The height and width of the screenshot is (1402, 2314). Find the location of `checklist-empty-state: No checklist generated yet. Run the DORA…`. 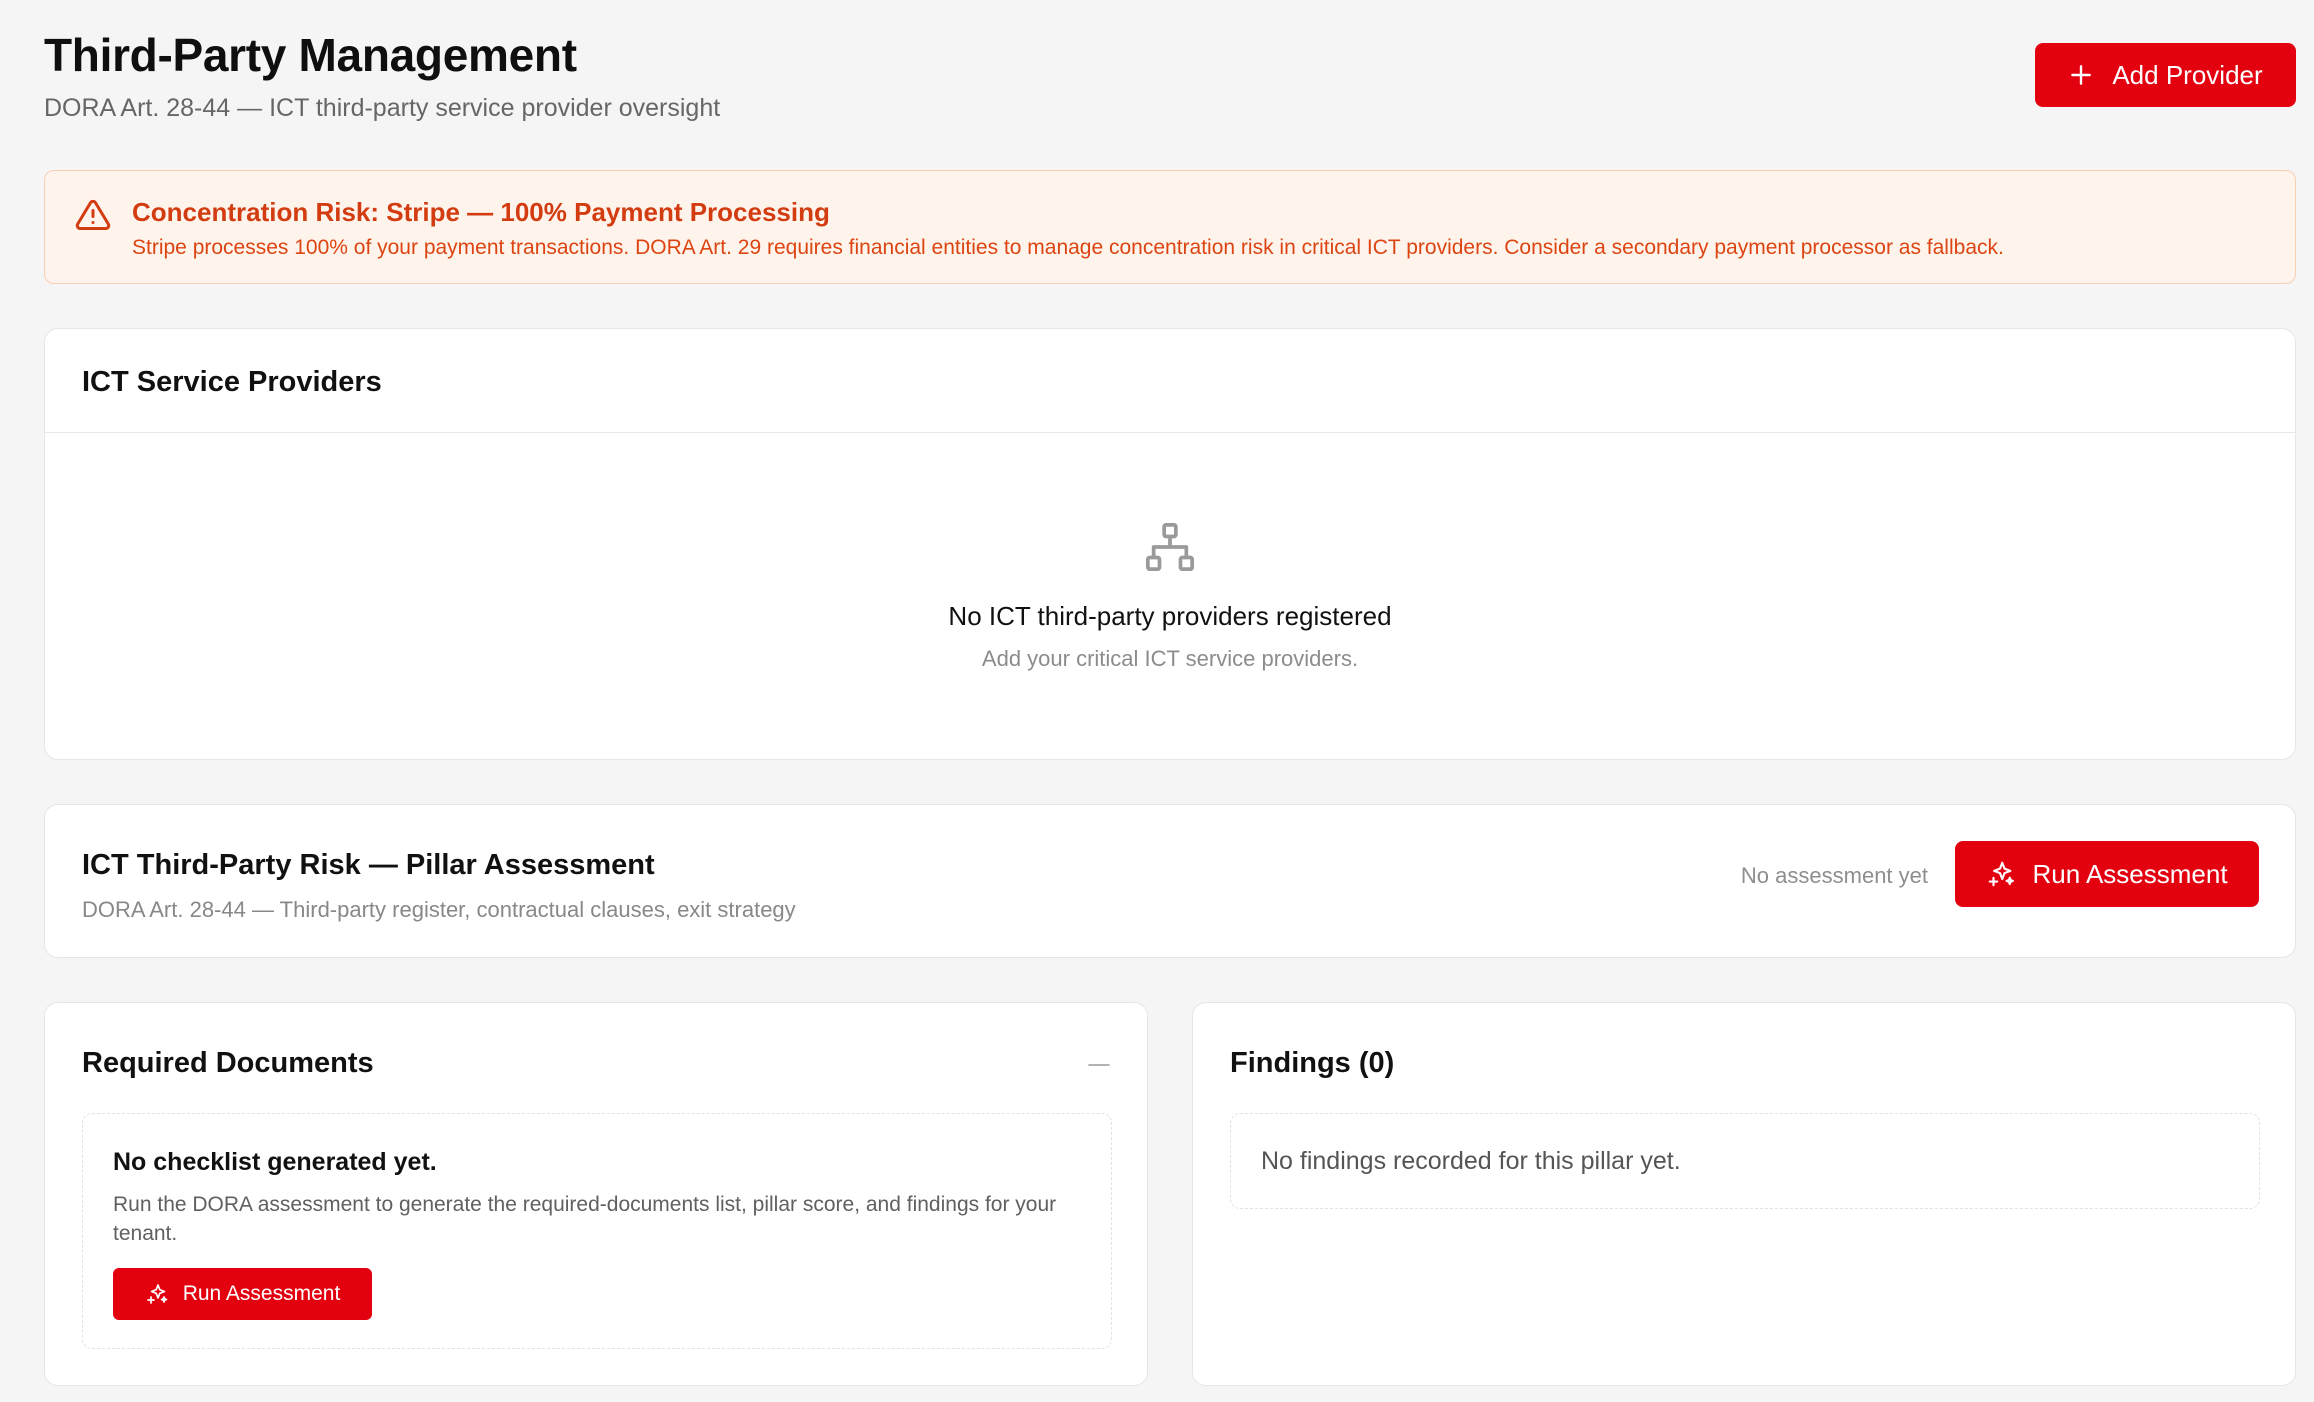

checklist-empty-state: No checklist generated yet. Run the DORA… is located at coordinates (597, 1231).